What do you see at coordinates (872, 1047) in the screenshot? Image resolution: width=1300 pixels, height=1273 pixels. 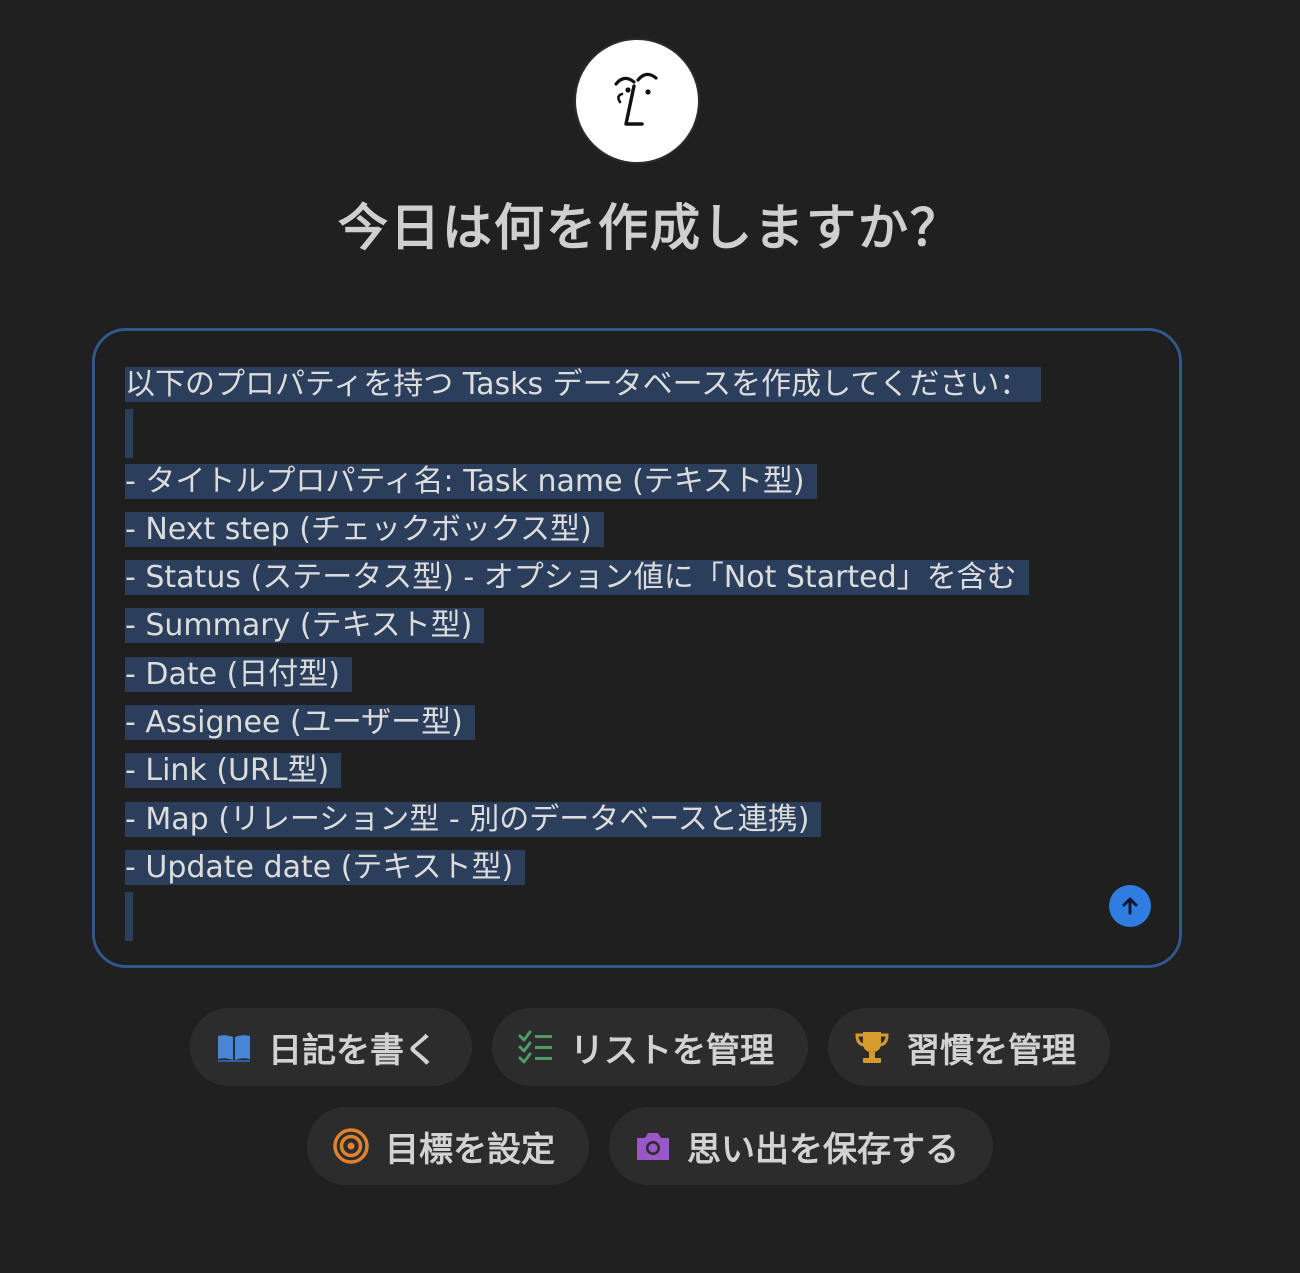 I see `trophy-icon` at bounding box center [872, 1047].